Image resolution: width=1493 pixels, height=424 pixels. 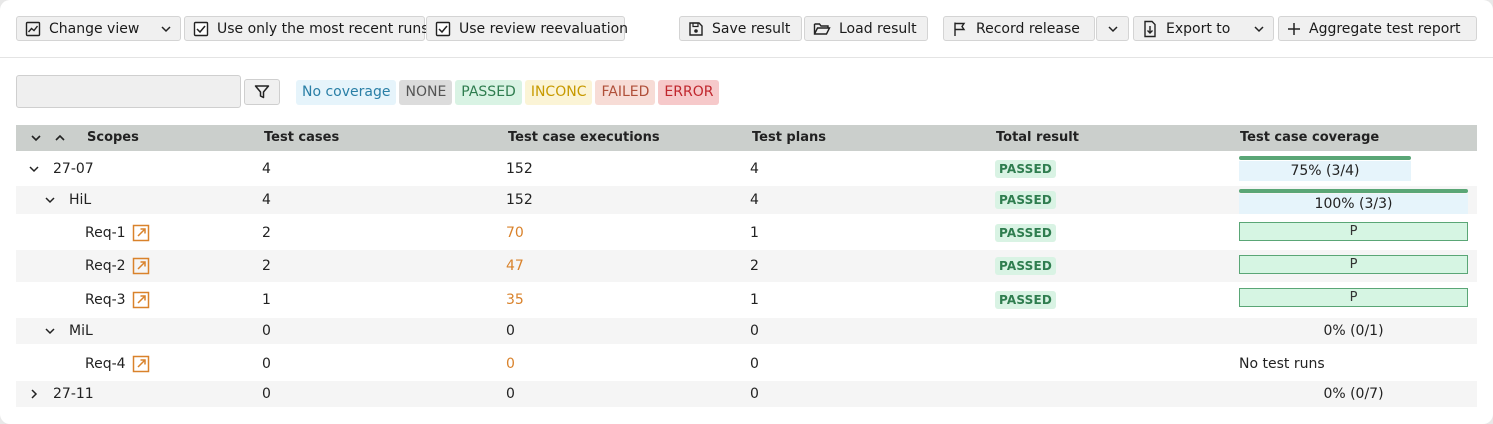 I want to click on load-result-label: Load result, so click(x=878, y=28).